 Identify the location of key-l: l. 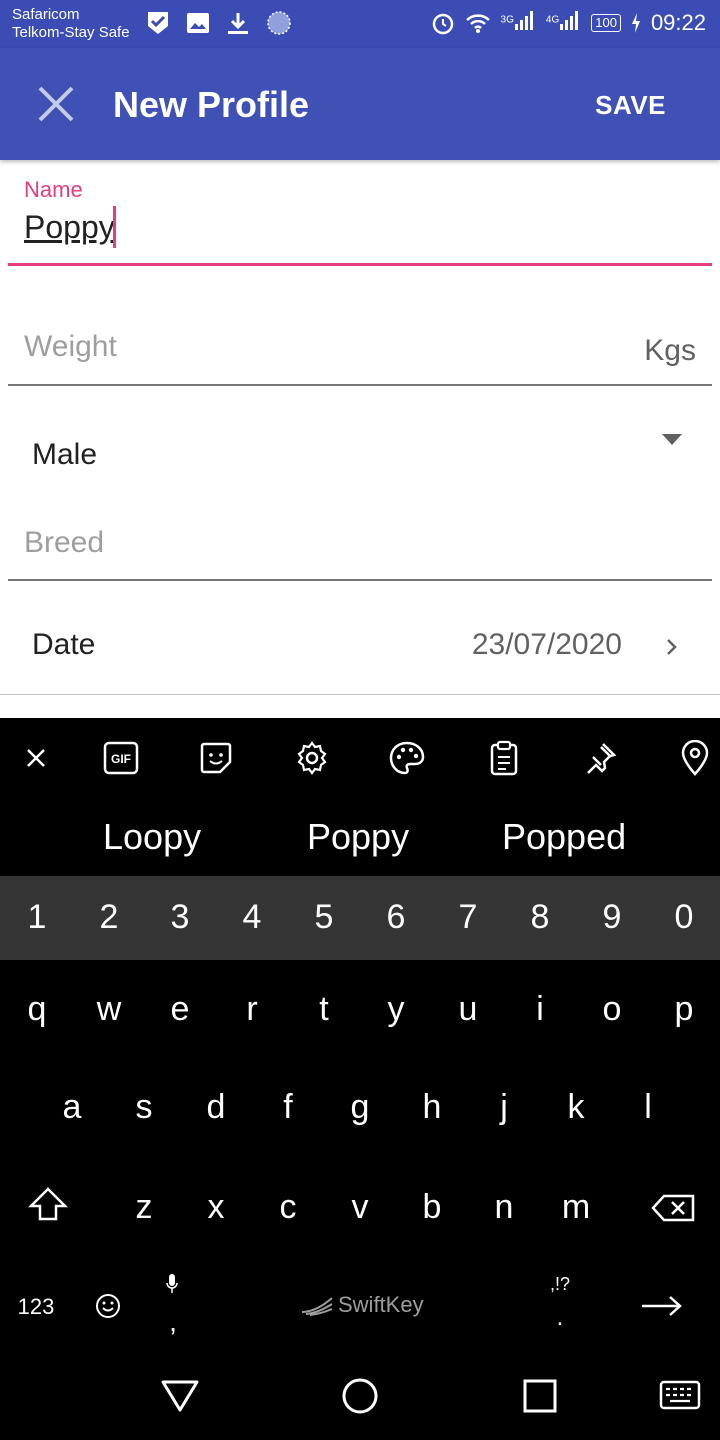
(648, 1107).